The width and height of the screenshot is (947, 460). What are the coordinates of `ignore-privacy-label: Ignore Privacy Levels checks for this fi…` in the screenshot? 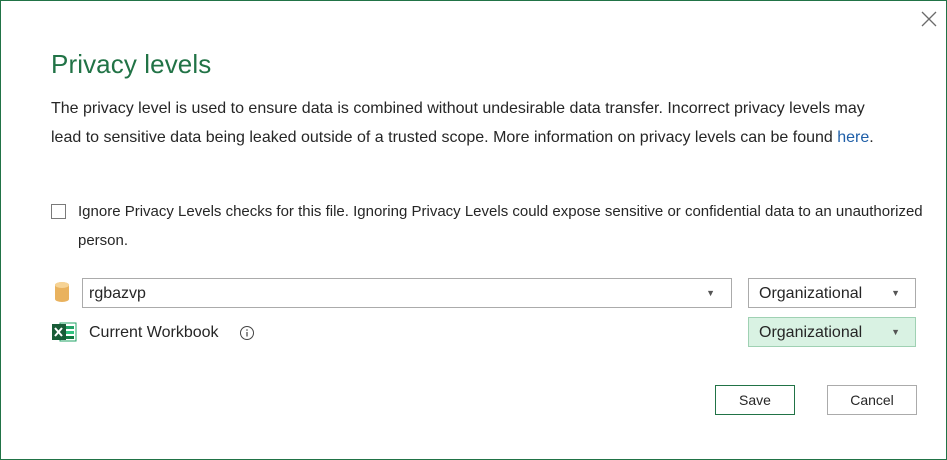 It's located at (500, 226).